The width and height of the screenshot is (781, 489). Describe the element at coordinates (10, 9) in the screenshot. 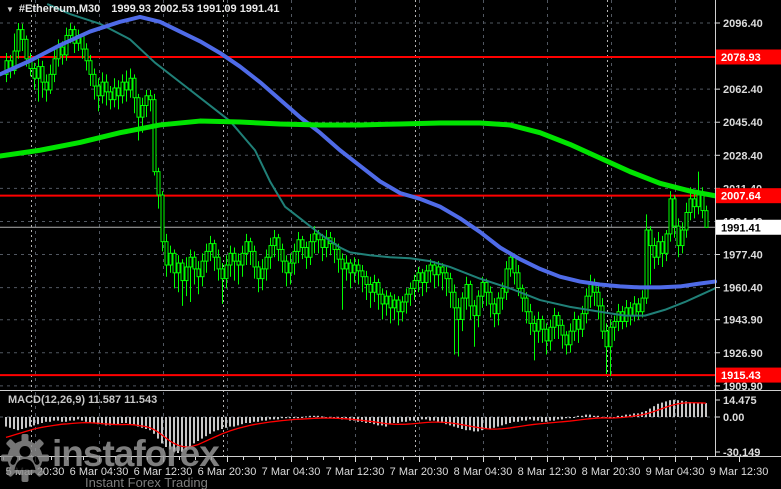

I see `symbol-dropdown-icon: ▼` at that location.